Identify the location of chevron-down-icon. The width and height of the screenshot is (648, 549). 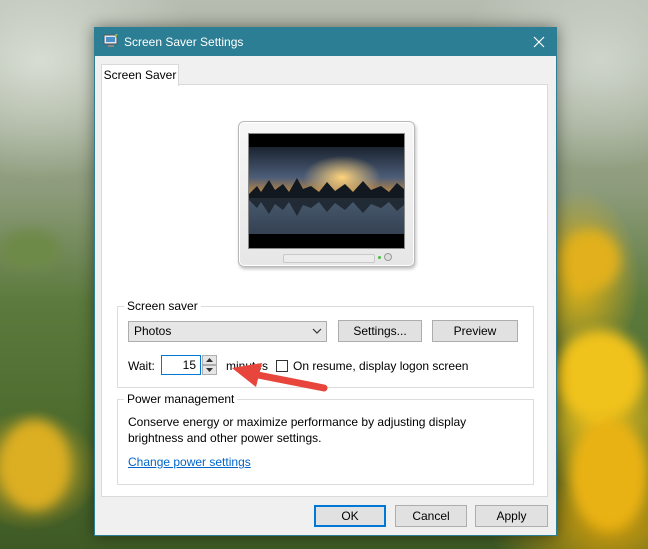
(317, 331).